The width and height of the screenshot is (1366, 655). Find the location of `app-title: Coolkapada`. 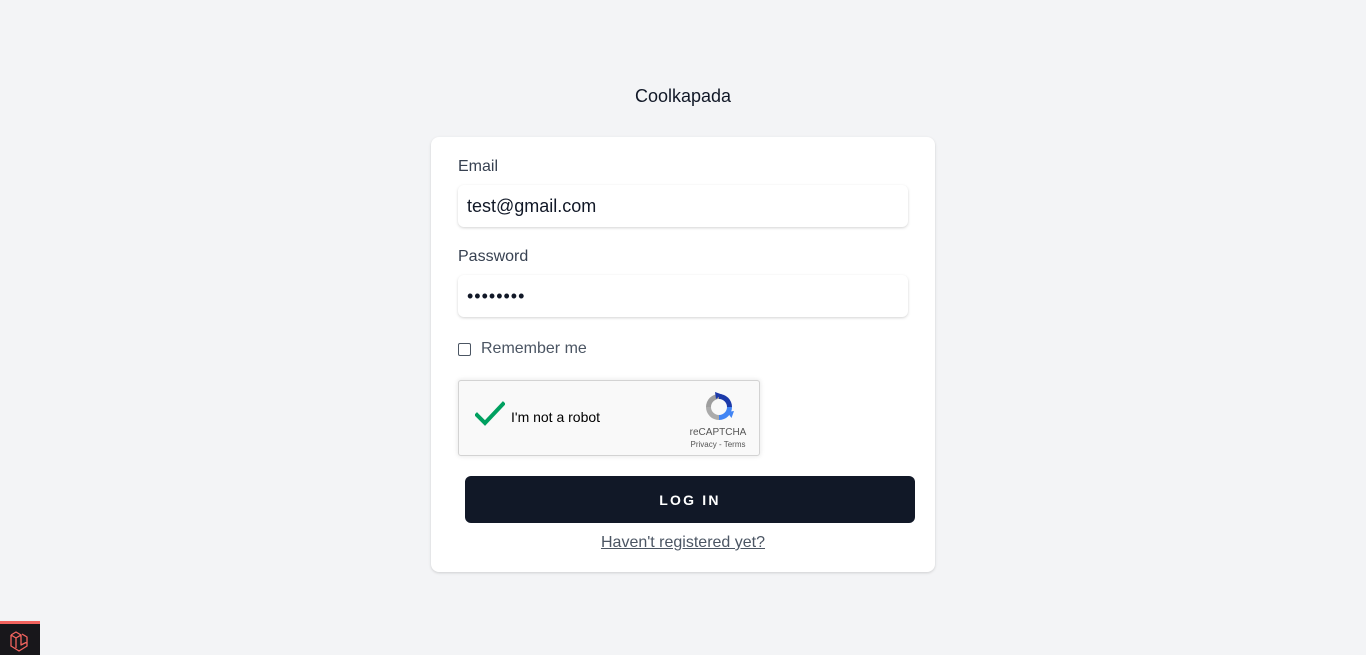

app-title: Coolkapada is located at coordinates (683, 96).